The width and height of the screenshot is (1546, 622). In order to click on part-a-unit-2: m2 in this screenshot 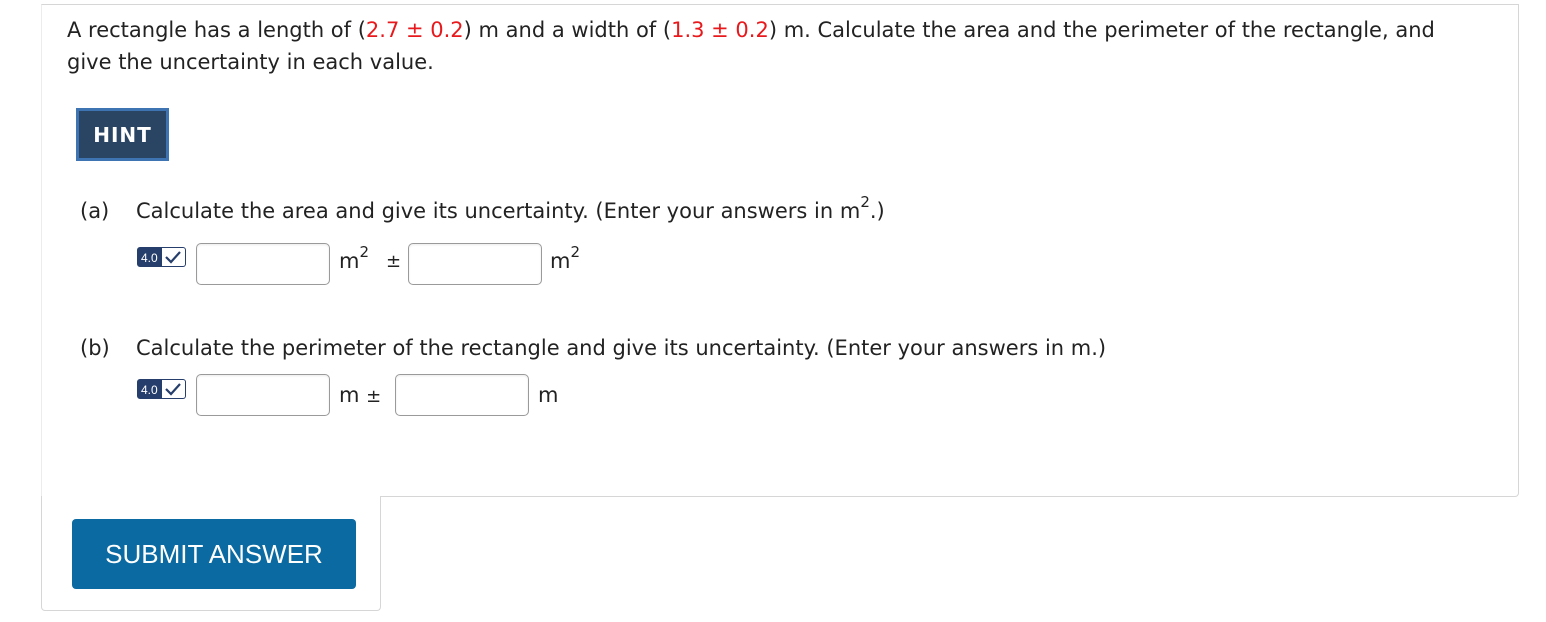, I will do `click(565, 259)`.